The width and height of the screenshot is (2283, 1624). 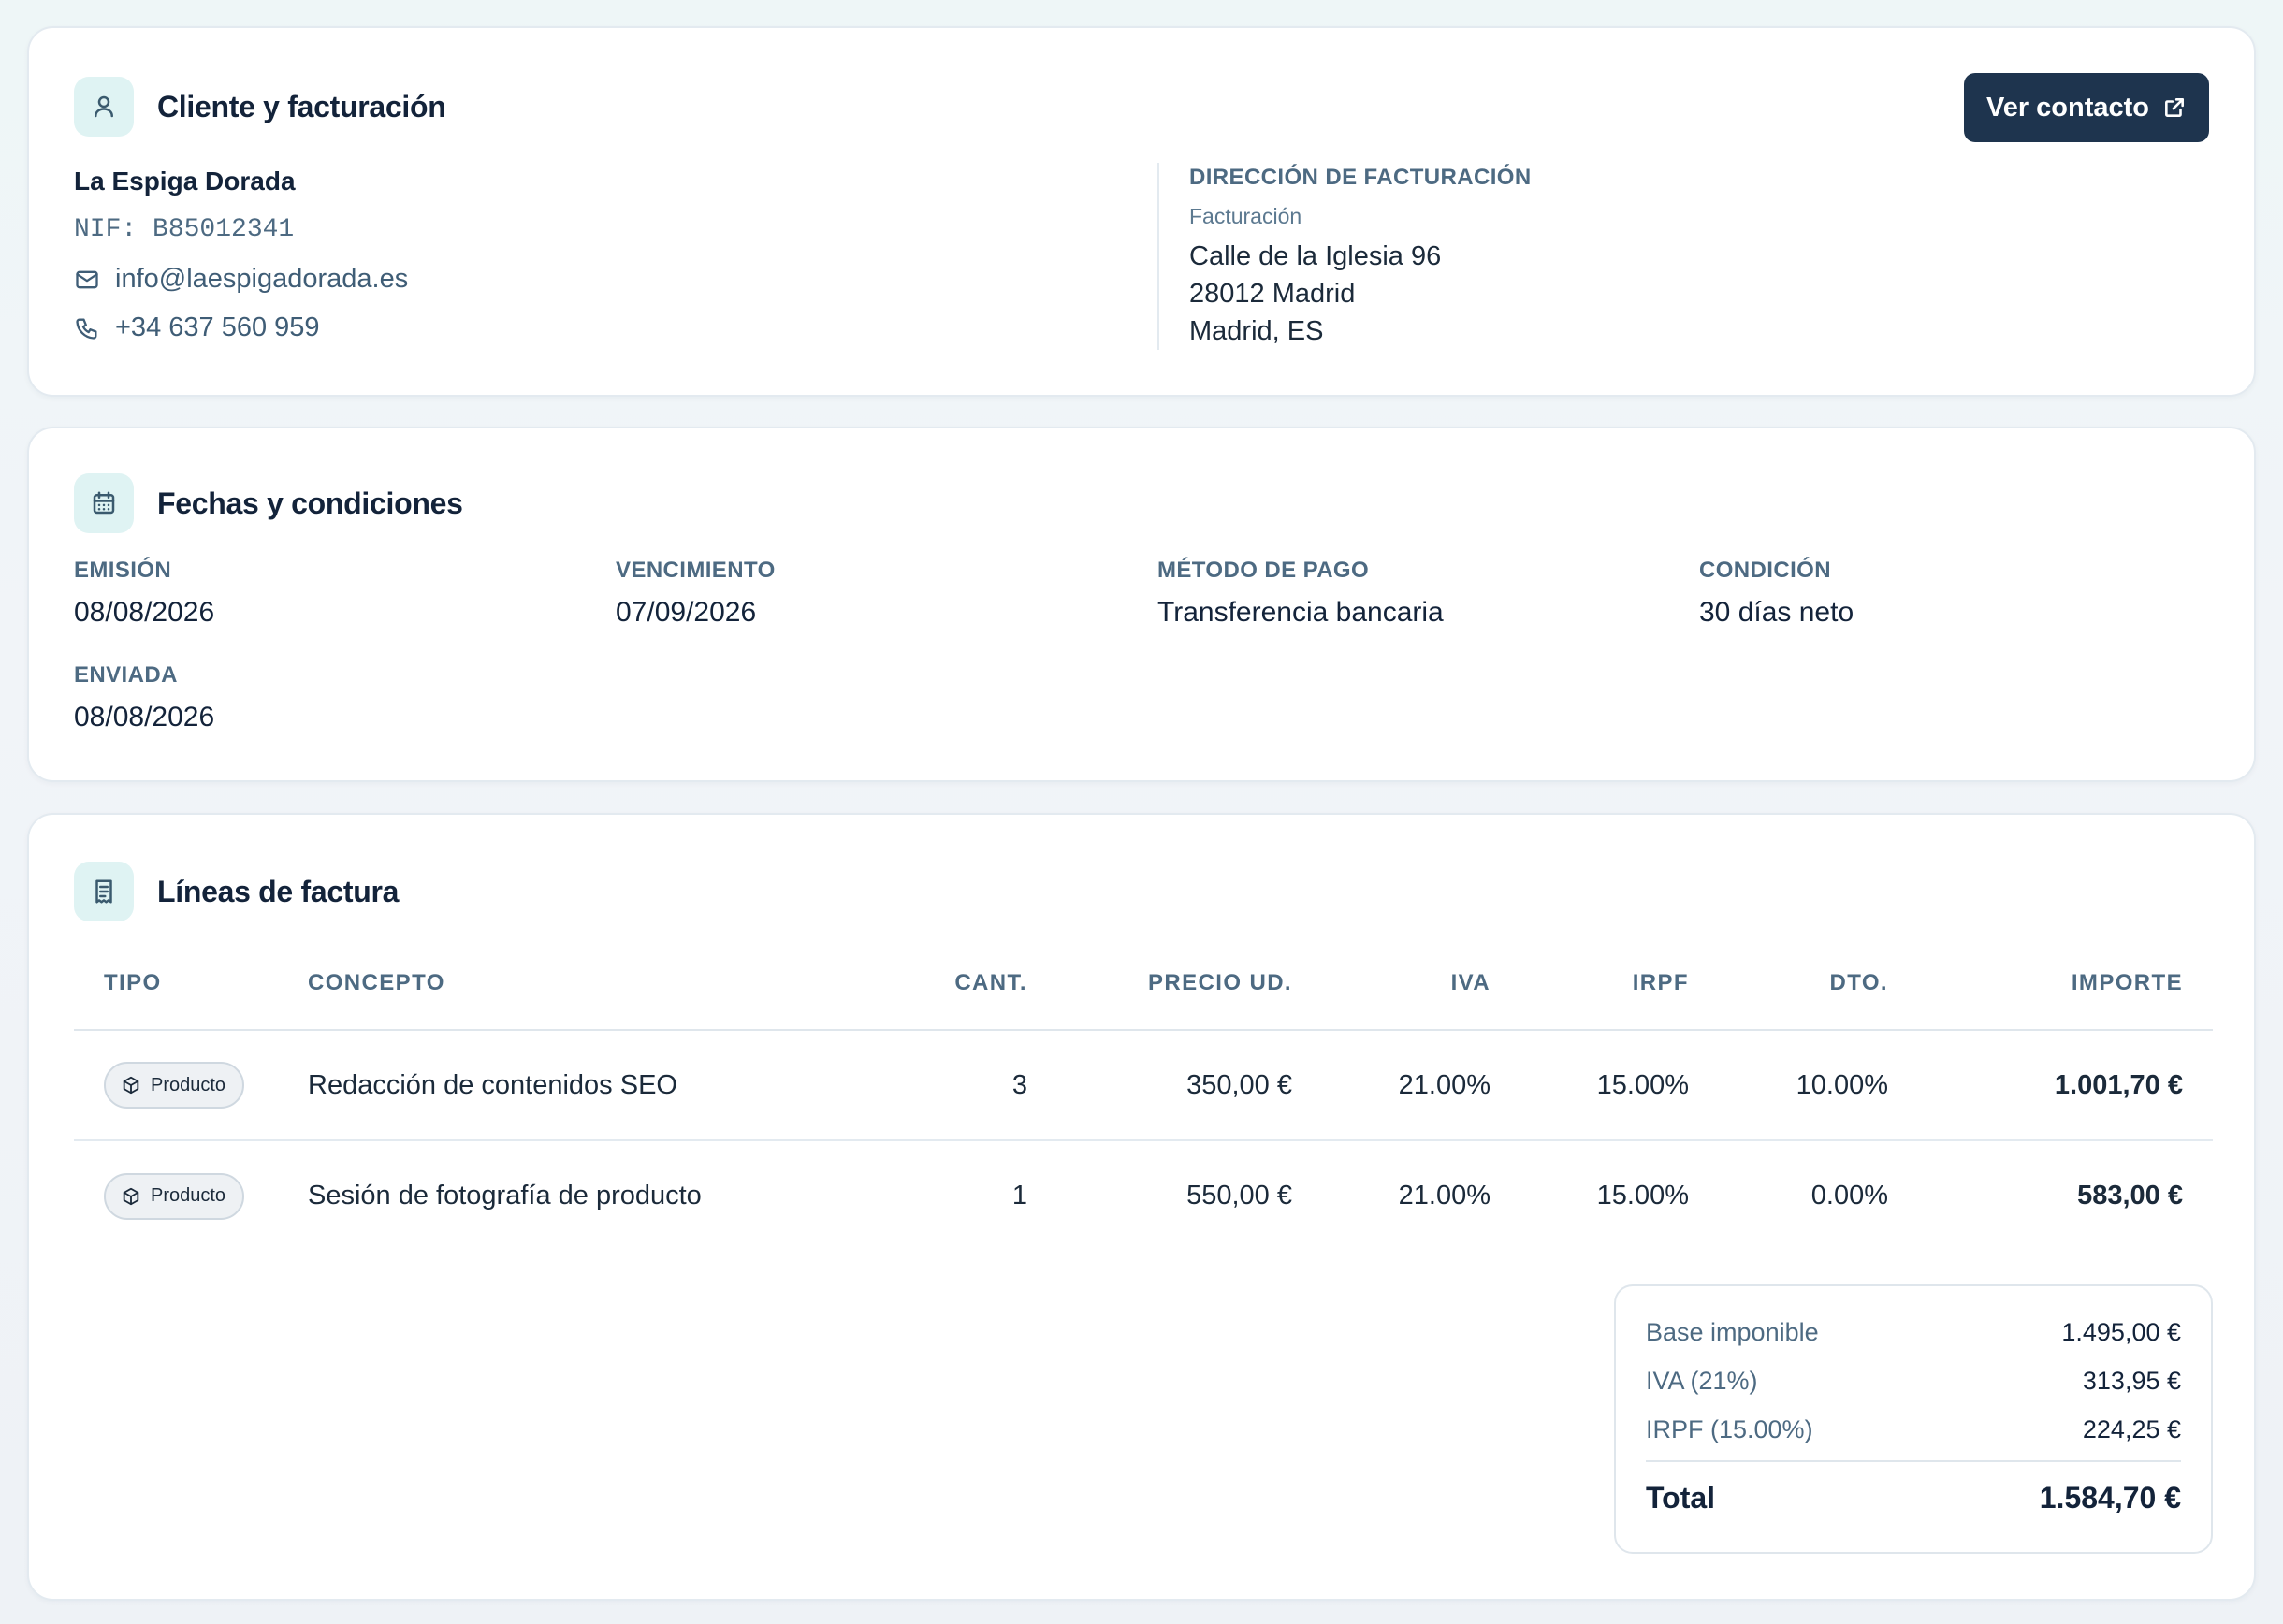 I want to click on issue-date-value: 08/08/2026, so click(x=144, y=612).